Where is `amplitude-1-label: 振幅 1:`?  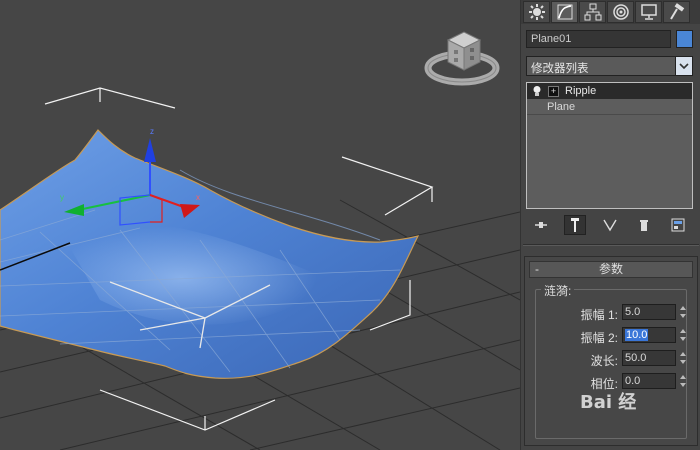
amplitude-1-label: 振幅 1: is located at coordinates (599, 315).